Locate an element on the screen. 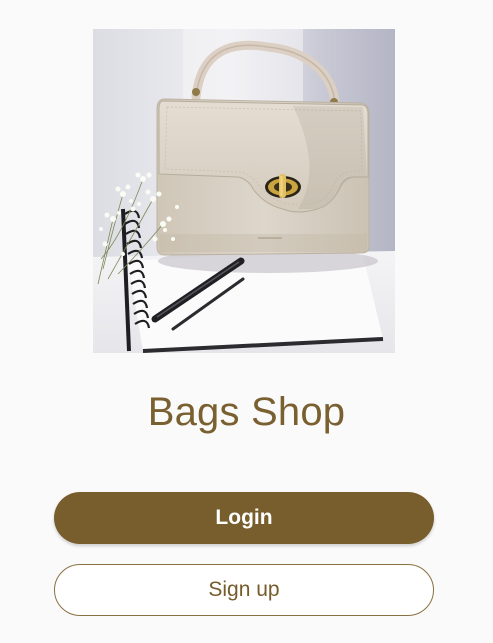  app-title: Bags Shop is located at coordinates (246, 412).